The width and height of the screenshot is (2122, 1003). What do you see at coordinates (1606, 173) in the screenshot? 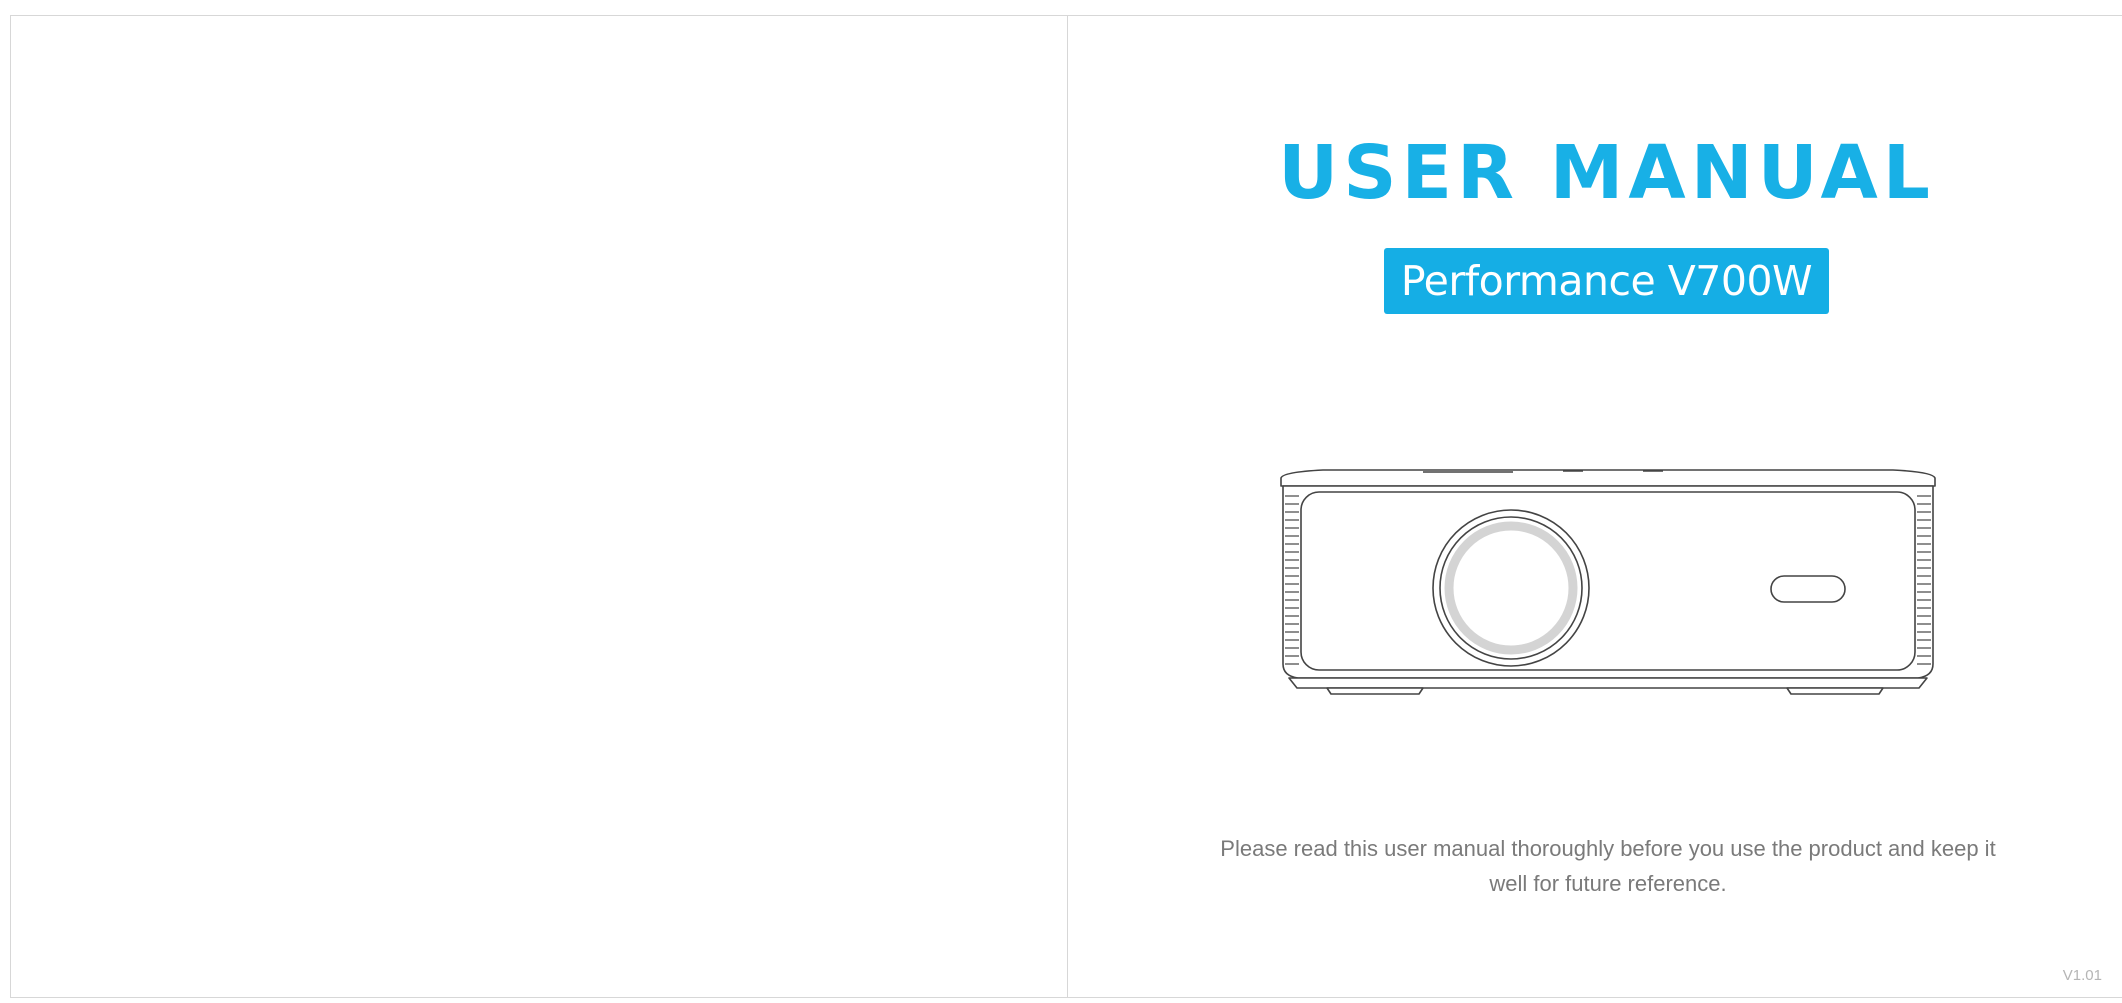
I see `manual-title: USER MANUAL` at bounding box center [1606, 173].